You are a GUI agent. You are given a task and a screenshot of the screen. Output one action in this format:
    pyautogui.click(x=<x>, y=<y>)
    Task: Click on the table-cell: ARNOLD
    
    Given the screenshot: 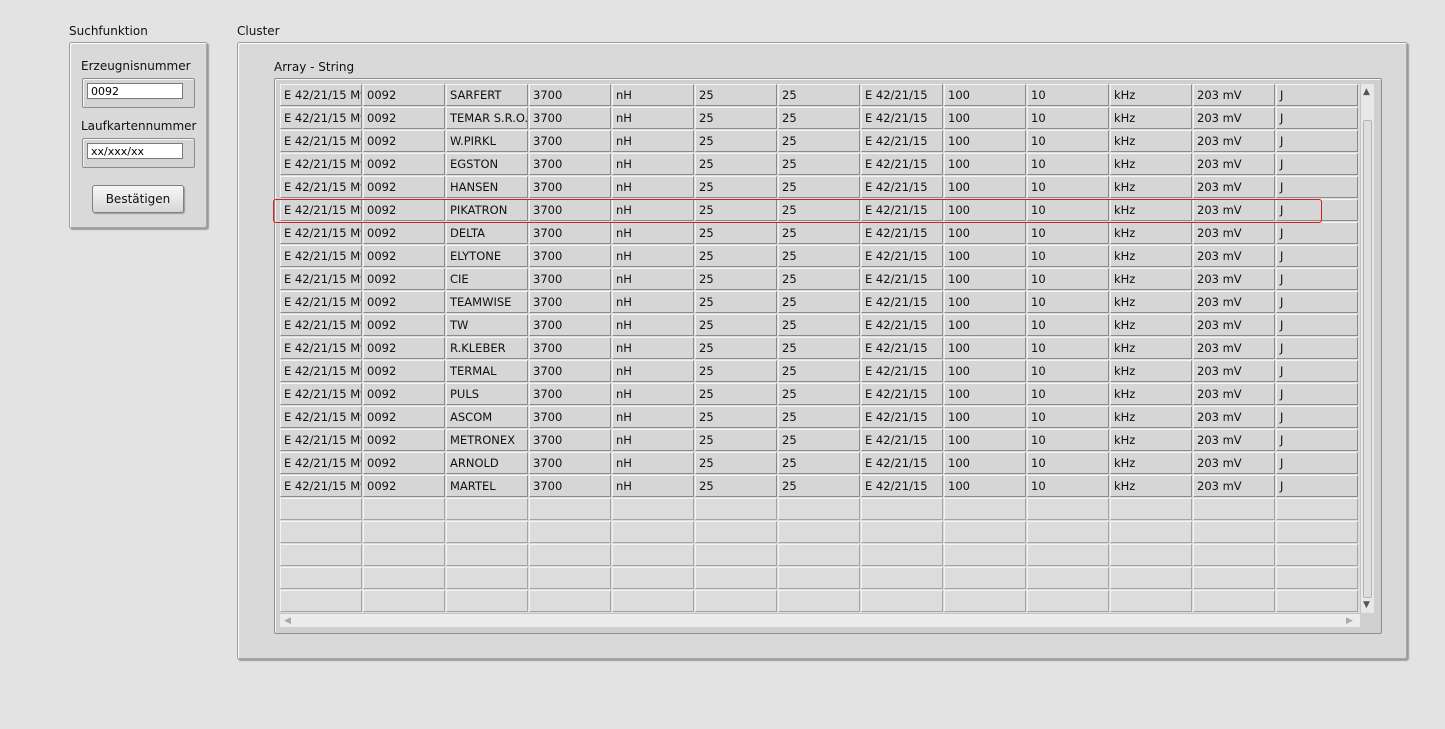 What is the action you would take?
    pyautogui.click(x=487, y=463)
    